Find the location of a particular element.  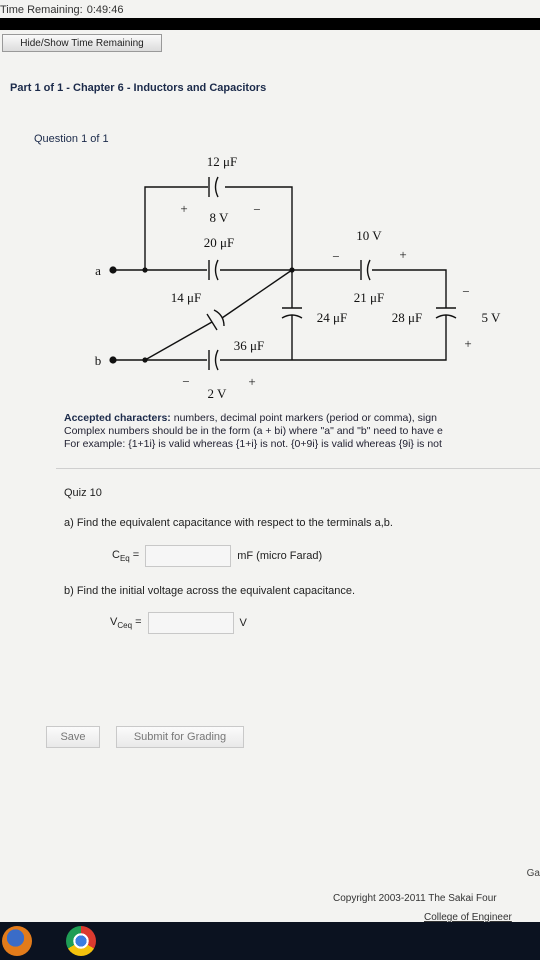

timer-bar is located at coordinates (270, 24).